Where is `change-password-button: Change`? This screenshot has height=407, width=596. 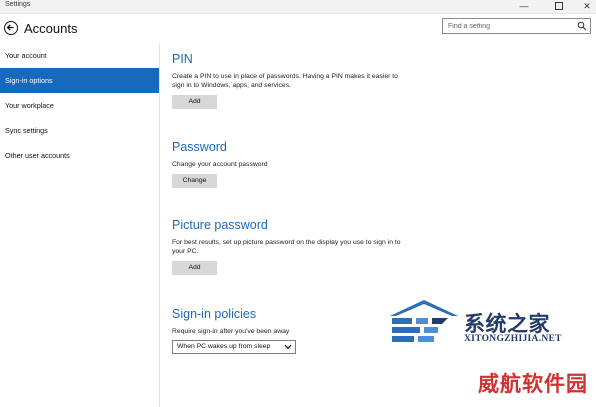 change-password-button: Change is located at coordinates (194, 181).